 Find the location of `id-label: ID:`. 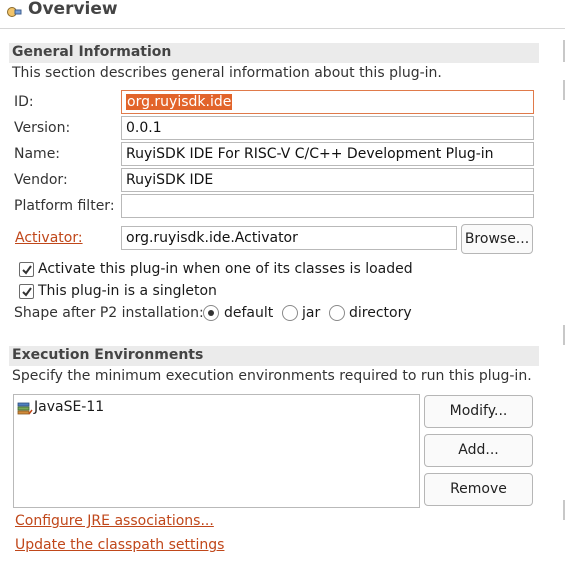

id-label: ID: is located at coordinates (24, 102).